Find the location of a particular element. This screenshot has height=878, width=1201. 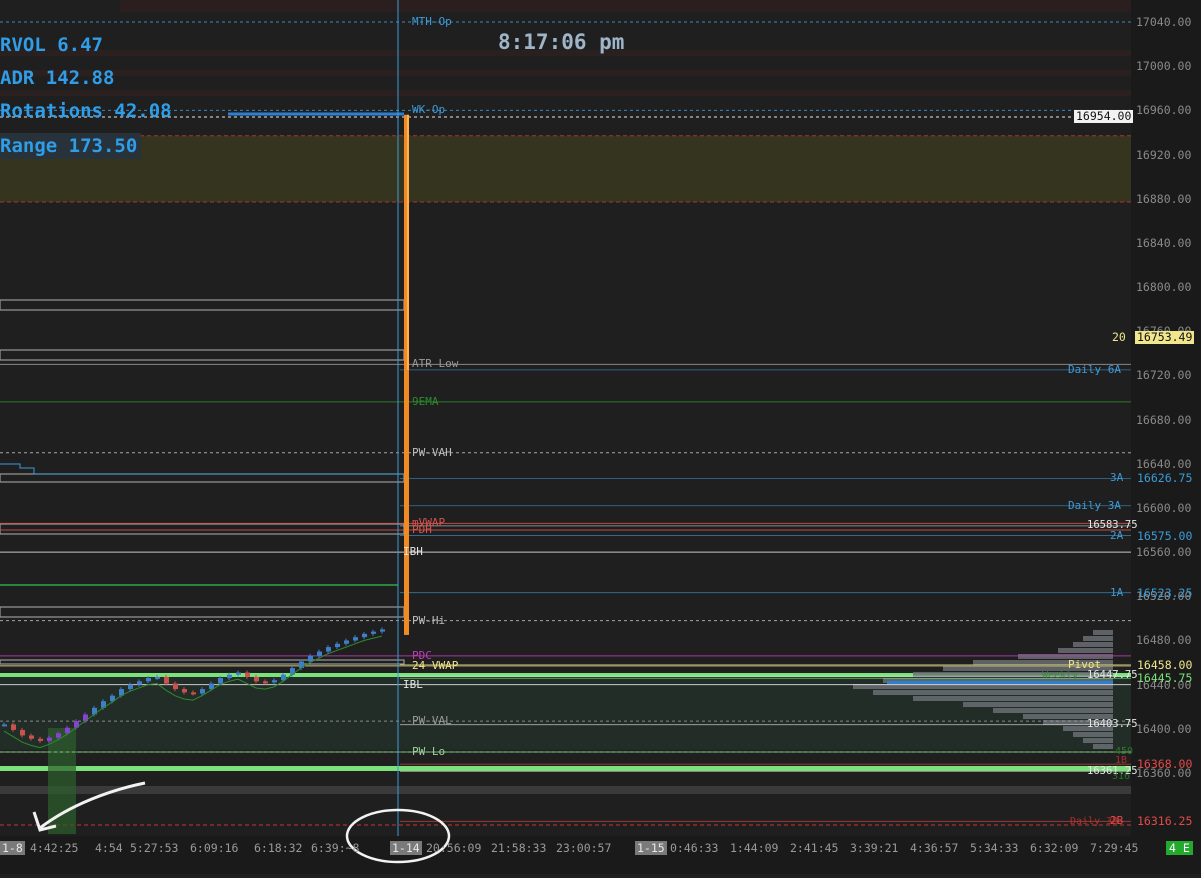

x-tick-label-6: 6:39:~8 is located at coordinates (335, 848).